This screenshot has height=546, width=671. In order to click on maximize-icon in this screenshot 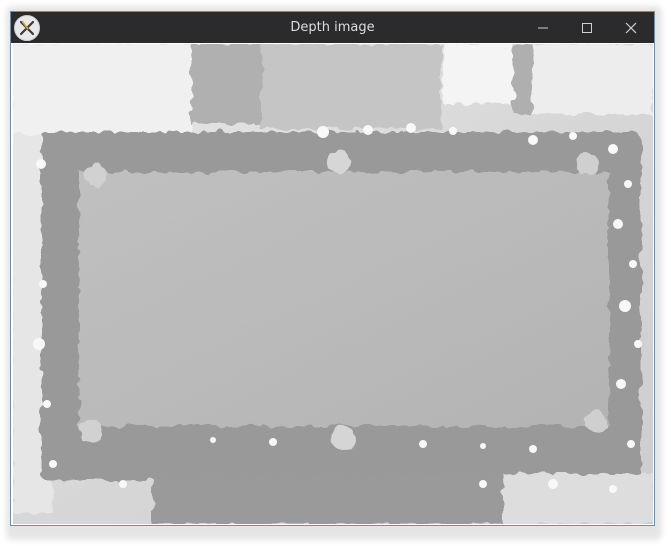, I will do `click(587, 27)`.